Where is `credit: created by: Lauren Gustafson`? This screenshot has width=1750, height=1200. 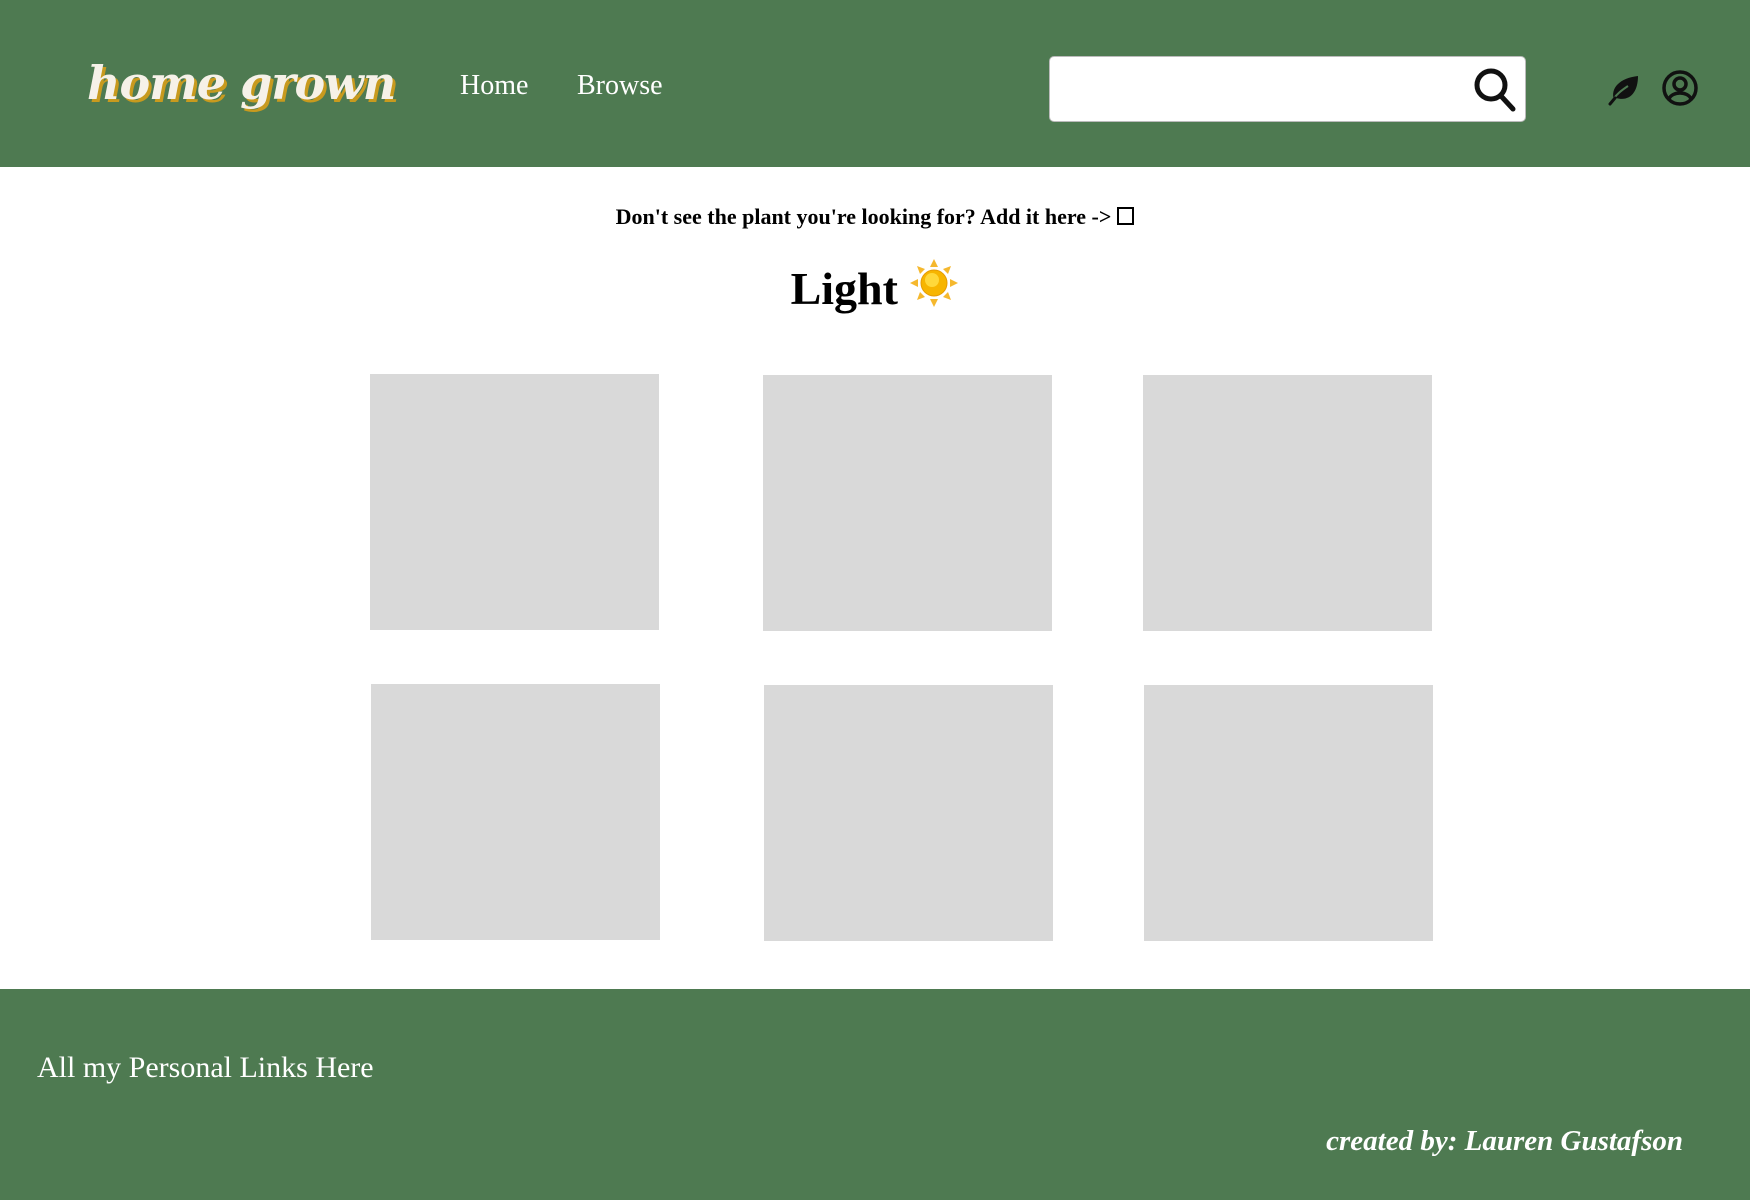
credit: created by: Lauren Gustafson is located at coordinates (1504, 1141).